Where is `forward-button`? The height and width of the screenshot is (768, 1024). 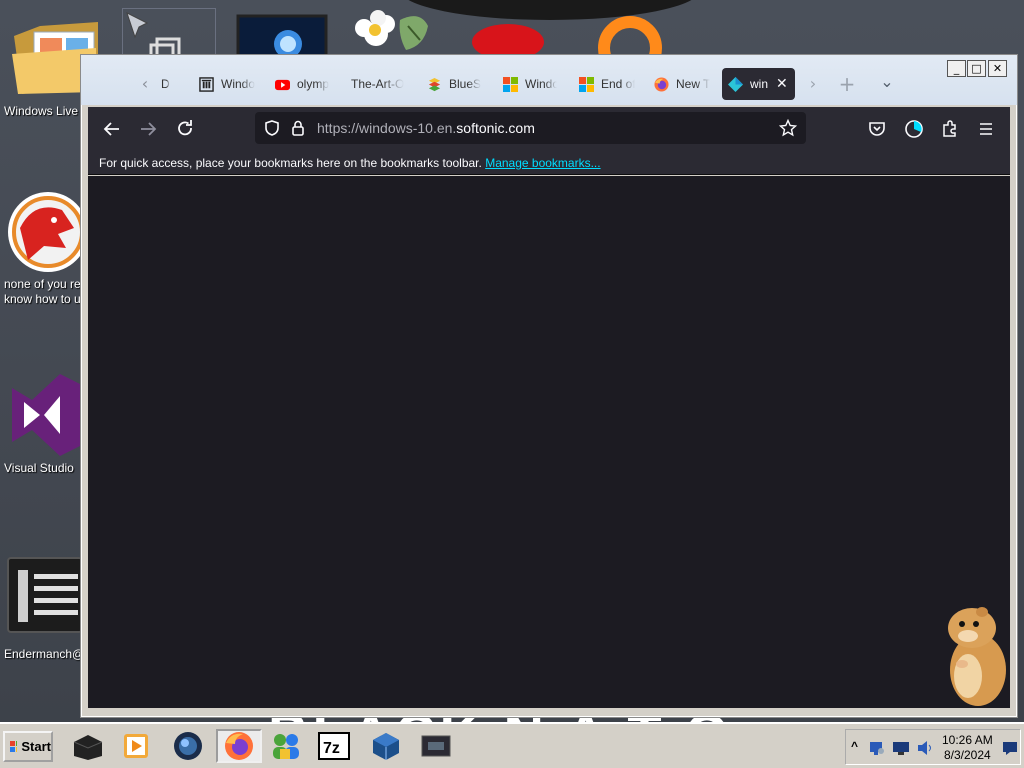
forward-button is located at coordinates (148, 129).